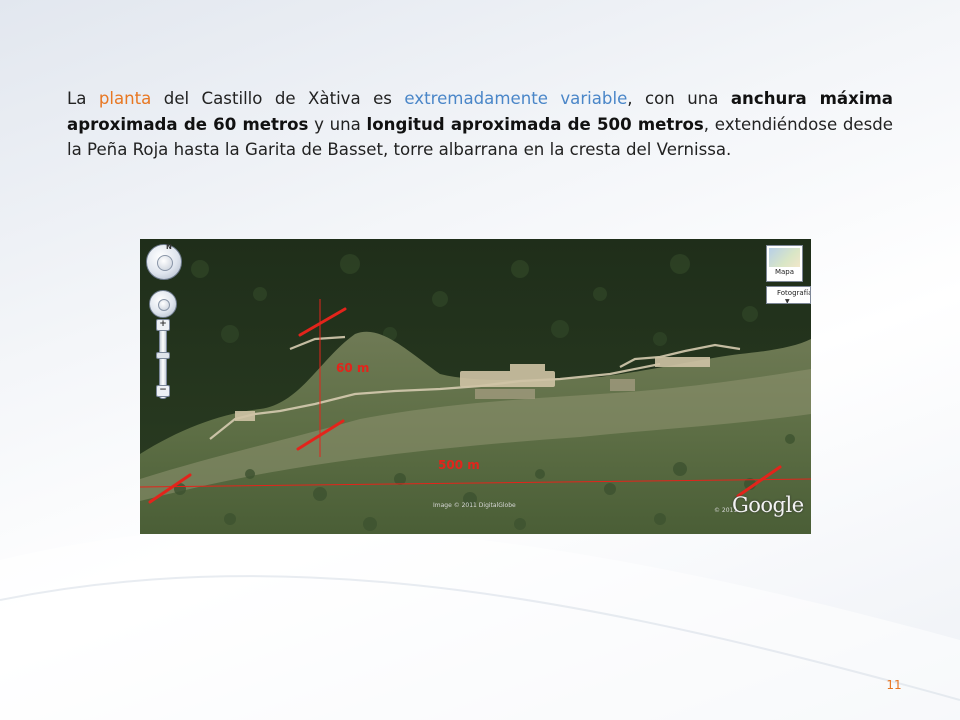 The image size is (960, 720). I want to click on zoom-in-button: +, so click(163, 325).